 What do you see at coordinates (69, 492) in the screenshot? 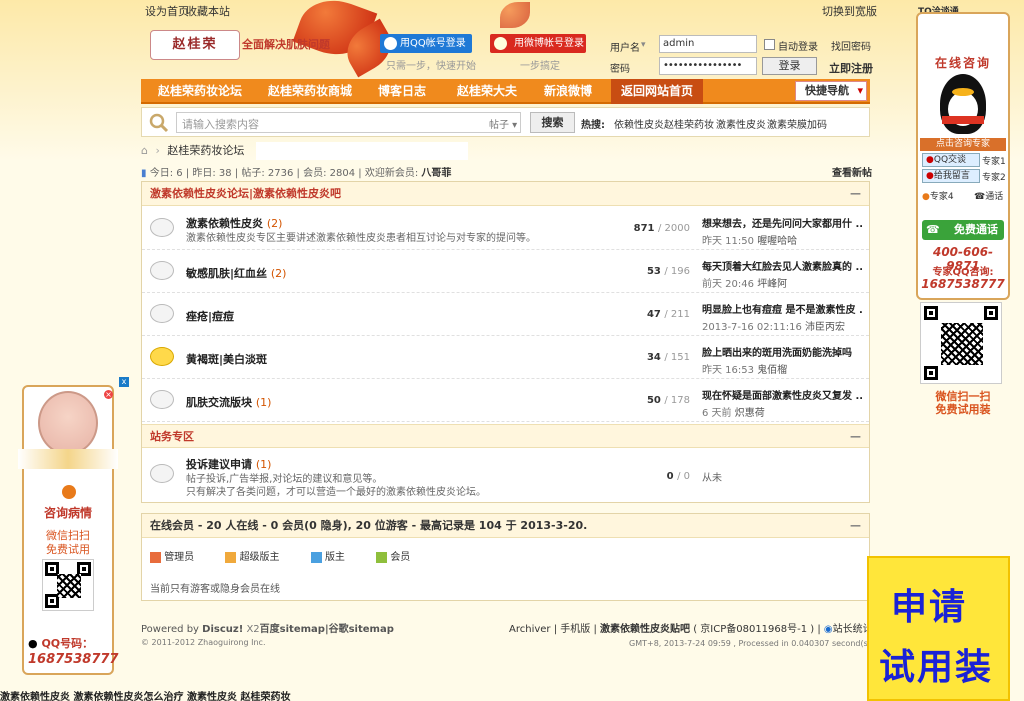
I see `person-icon` at bounding box center [69, 492].